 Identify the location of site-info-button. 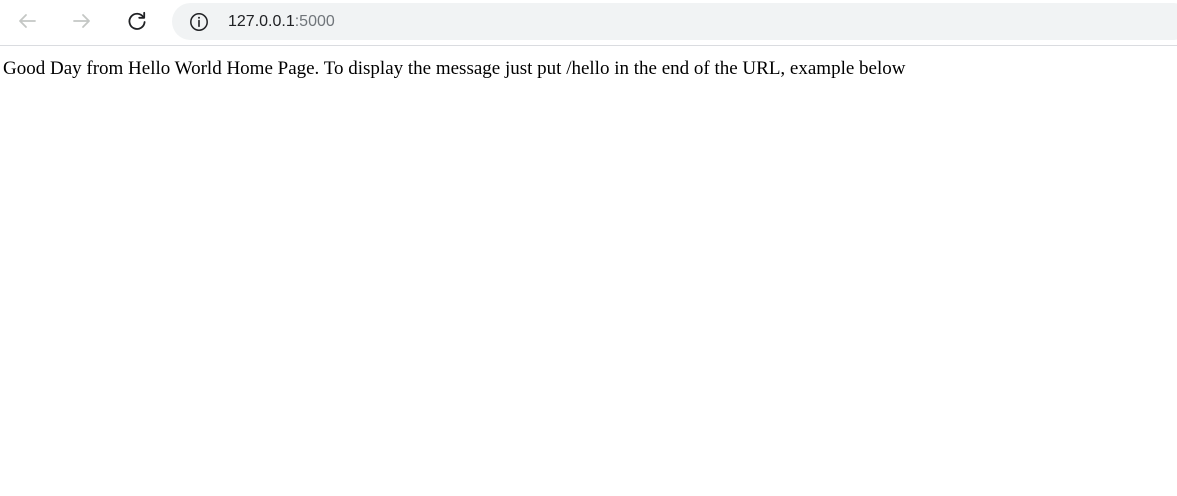
(198, 21).